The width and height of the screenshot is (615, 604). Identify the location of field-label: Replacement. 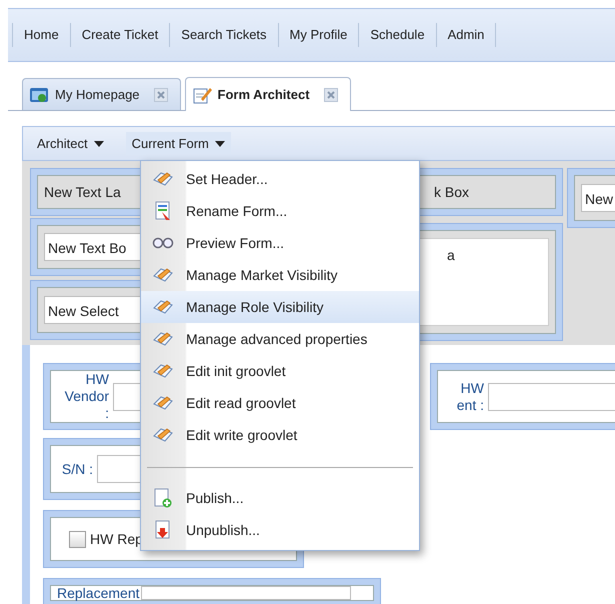
(97, 593).